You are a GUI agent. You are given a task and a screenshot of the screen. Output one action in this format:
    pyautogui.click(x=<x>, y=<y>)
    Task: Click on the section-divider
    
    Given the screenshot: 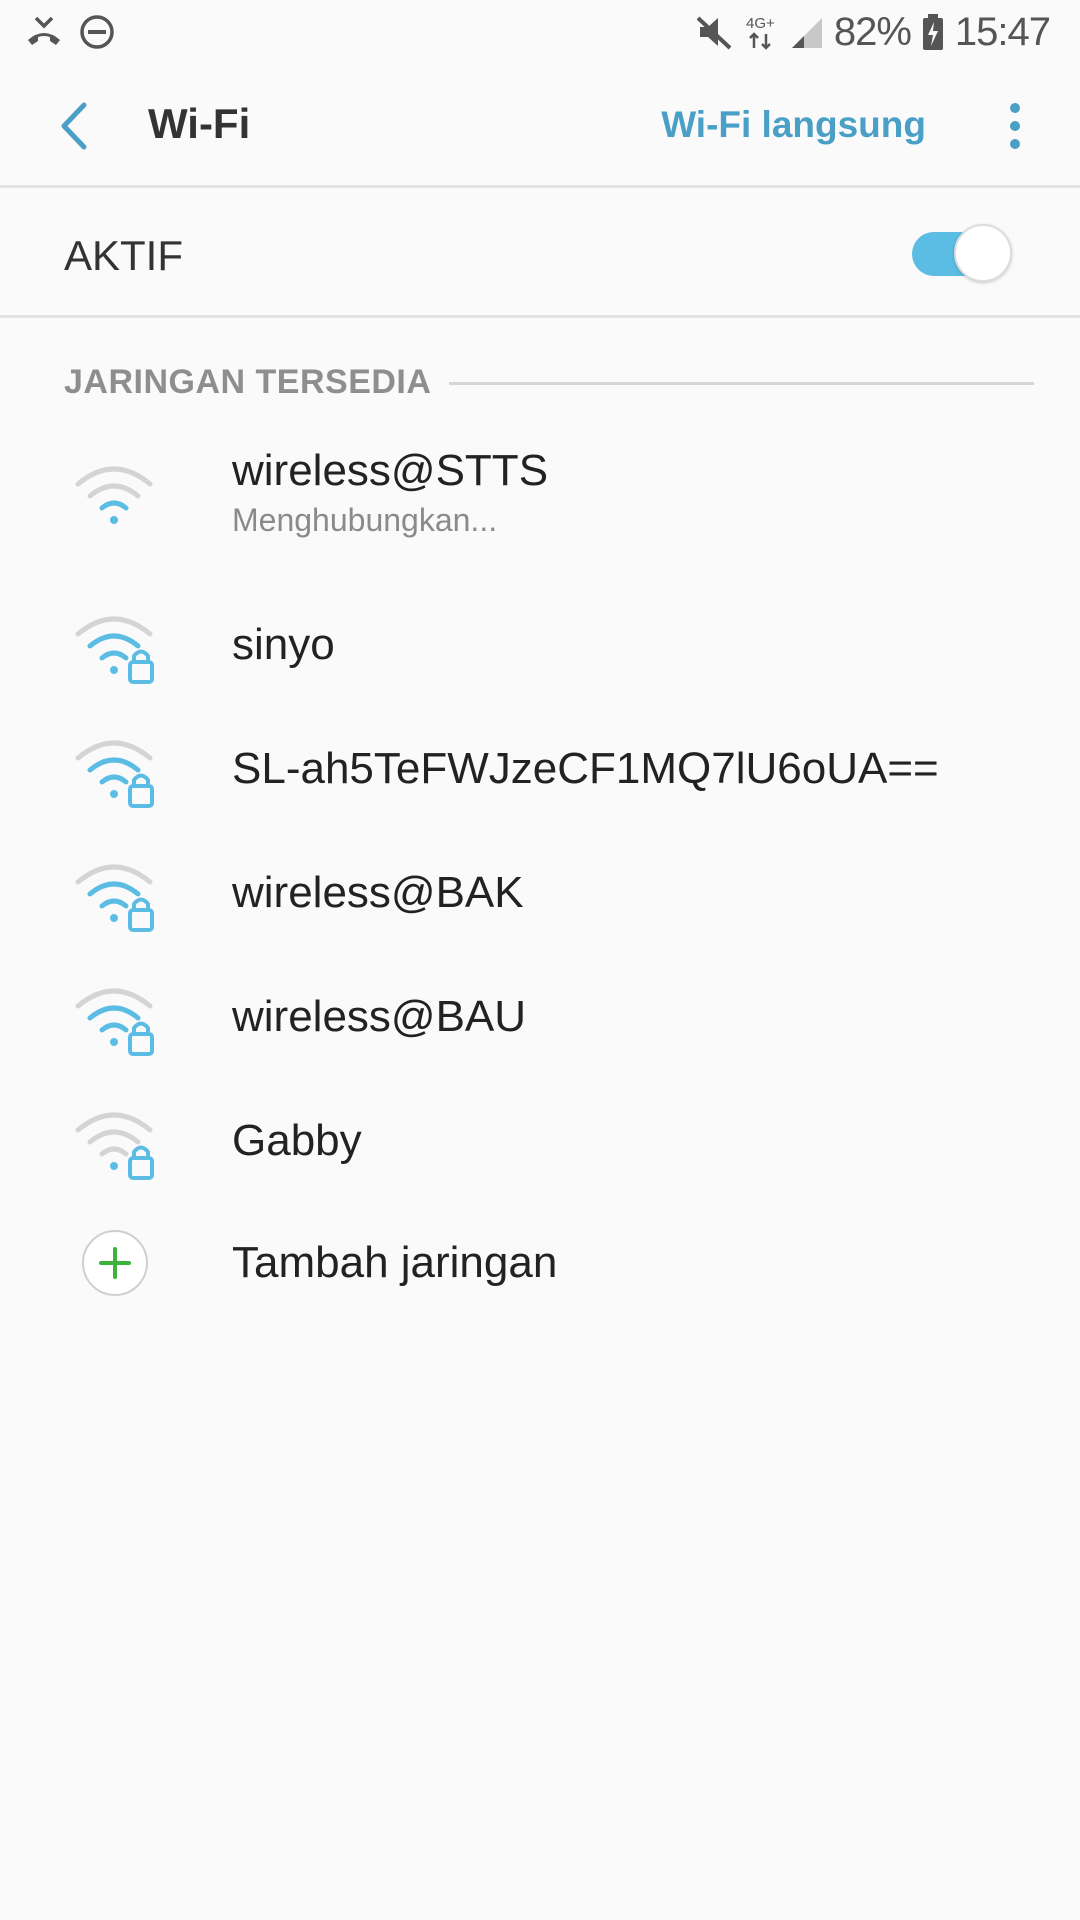 What is the action you would take?
    pyautogui.click(x=741, y=383)
    